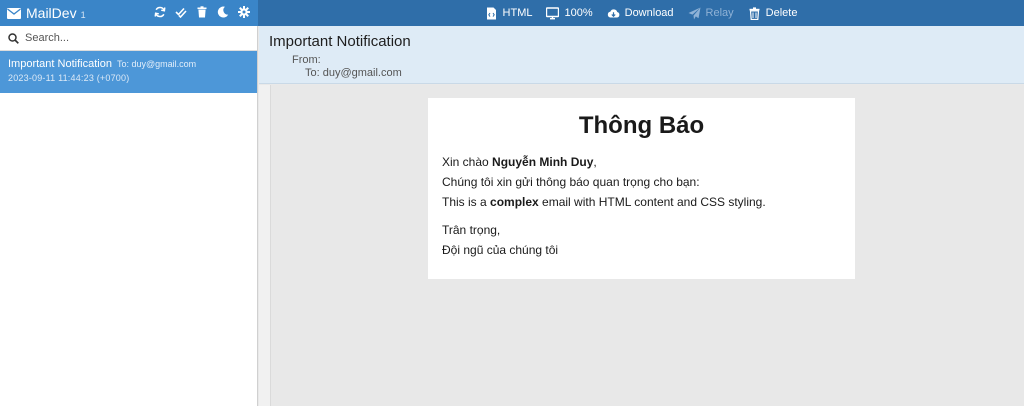 The image size is (1024, 406). What do you see at coordinates (83, 14) in the screenshot?
I see `message-count: 1` at bounding box center [83, 14].